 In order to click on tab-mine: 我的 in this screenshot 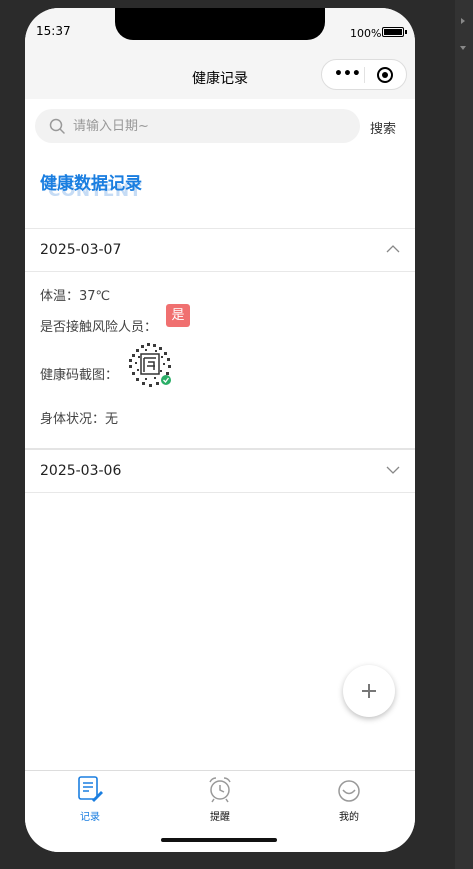, I will do `click(349, 800)`.